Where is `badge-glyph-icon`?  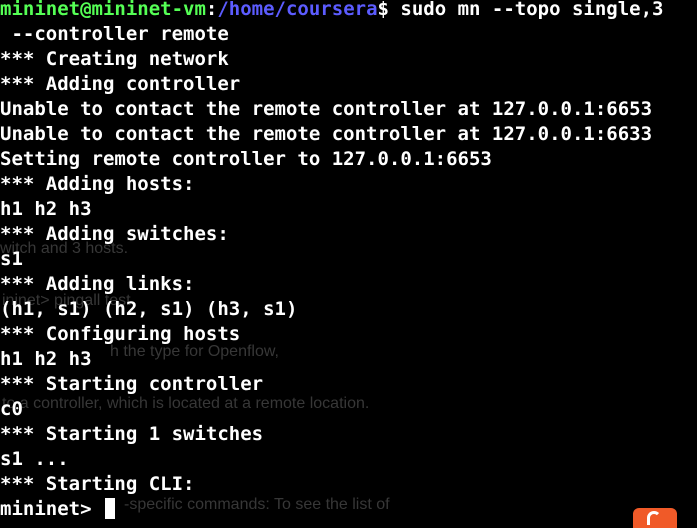 badge-glyph-icon is located at coordinates (654, 518).